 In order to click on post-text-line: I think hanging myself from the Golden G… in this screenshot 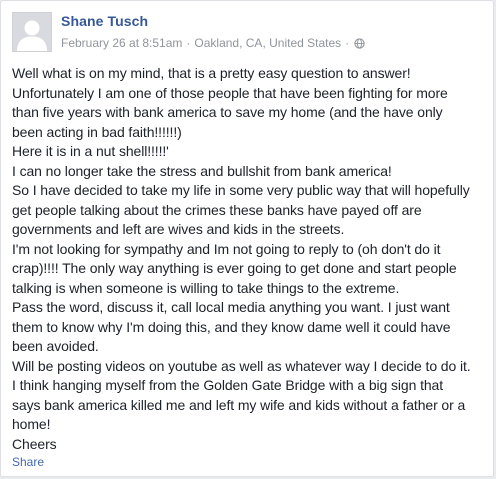, I will do `click(228, 385)`.